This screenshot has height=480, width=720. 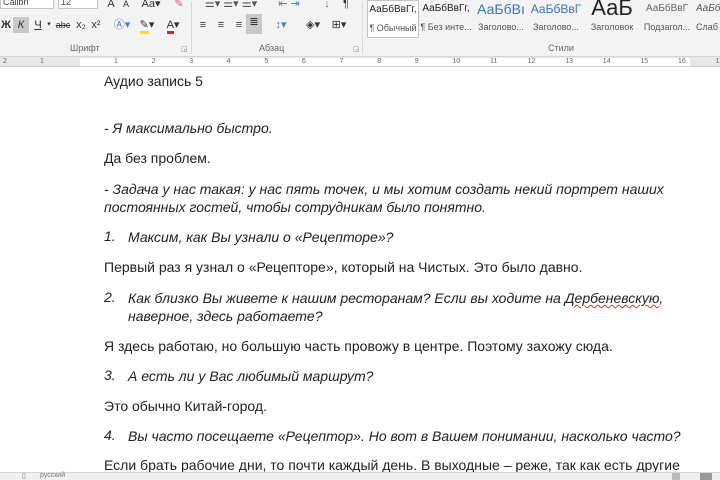 I want to click on ruler-tick-label: 13, so click(x=569, y=61).